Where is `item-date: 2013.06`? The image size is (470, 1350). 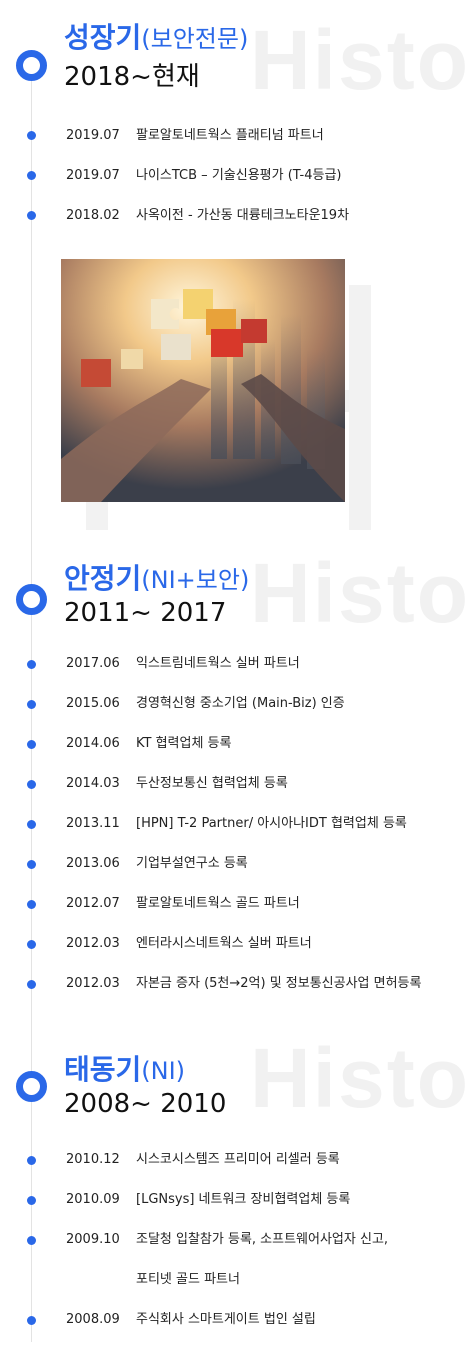
item-date: 2013.06 is located at coordinates (93, 863).